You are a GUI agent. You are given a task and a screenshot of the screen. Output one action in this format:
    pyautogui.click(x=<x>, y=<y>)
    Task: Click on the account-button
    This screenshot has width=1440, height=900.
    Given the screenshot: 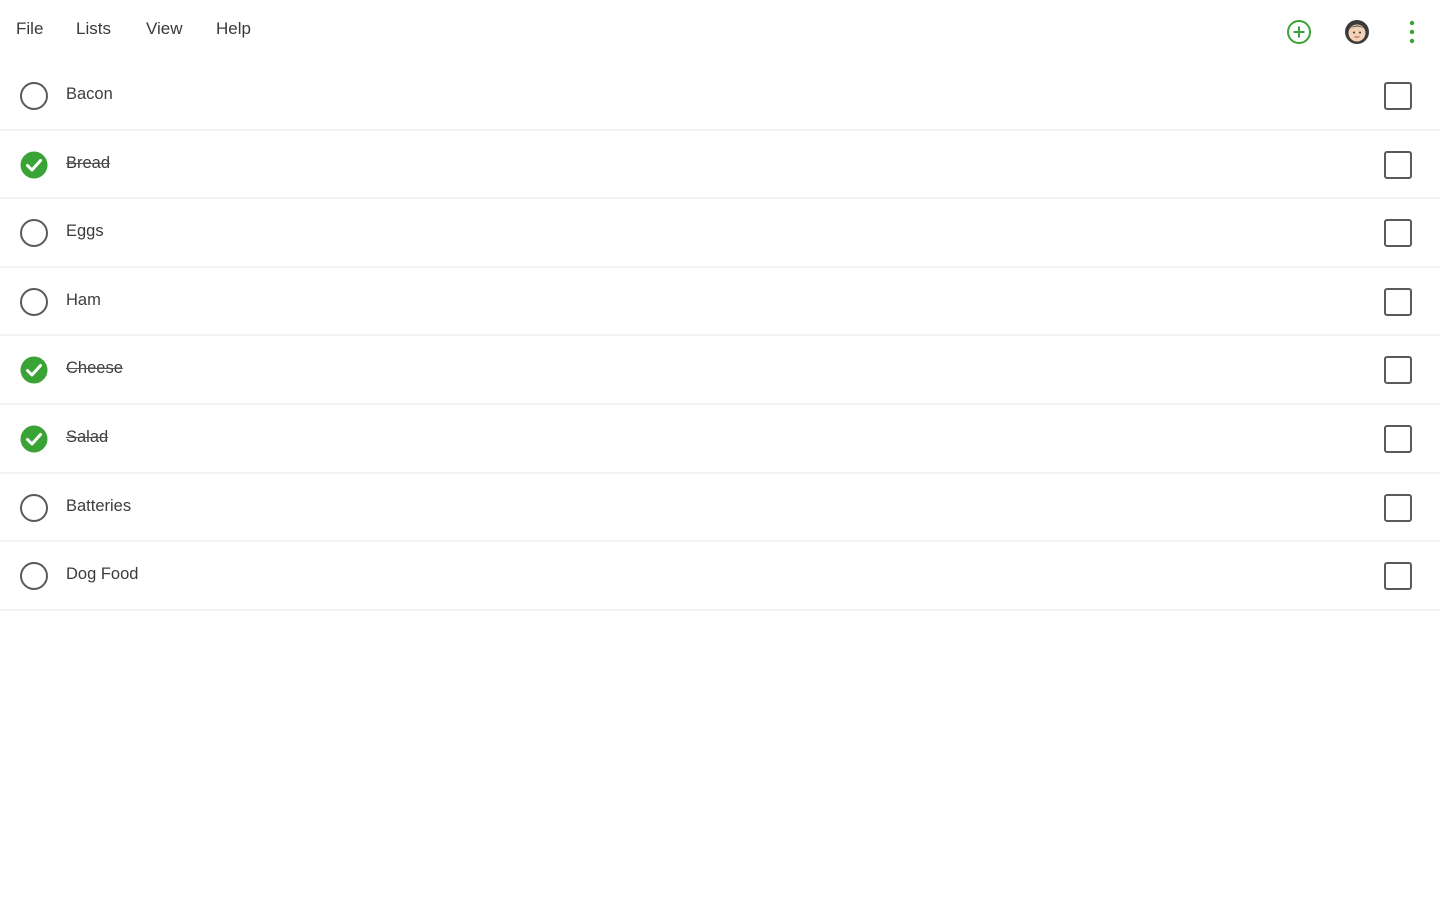 What is the action you would take?
    pyautogui.click(x=1357, y=32)
    